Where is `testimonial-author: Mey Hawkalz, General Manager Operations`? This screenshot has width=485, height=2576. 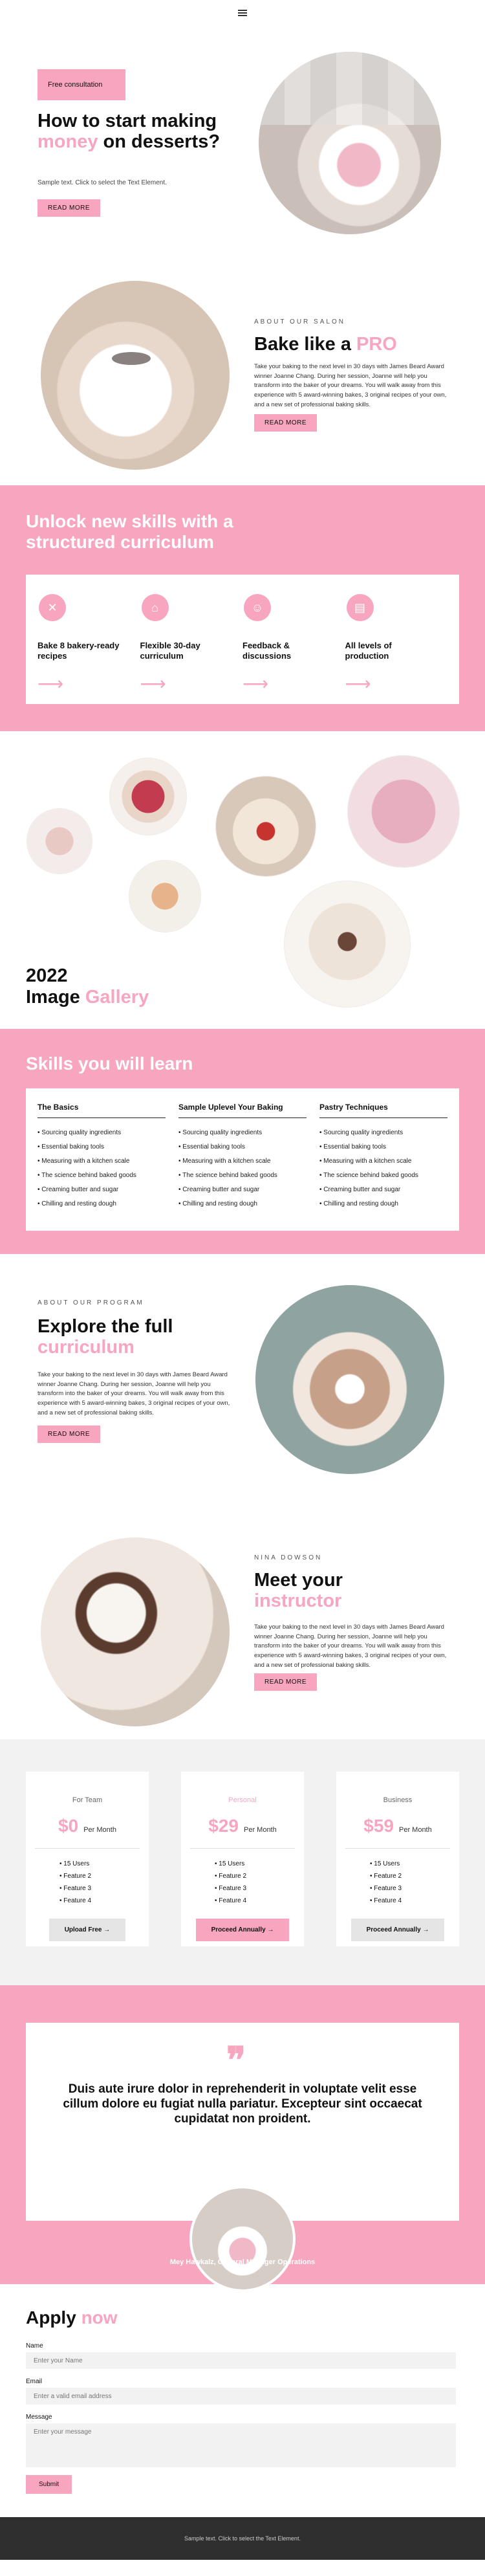 testimonial-author: Mey Hawkalz, General Manager Operations is located at coordinates (242, 2262).